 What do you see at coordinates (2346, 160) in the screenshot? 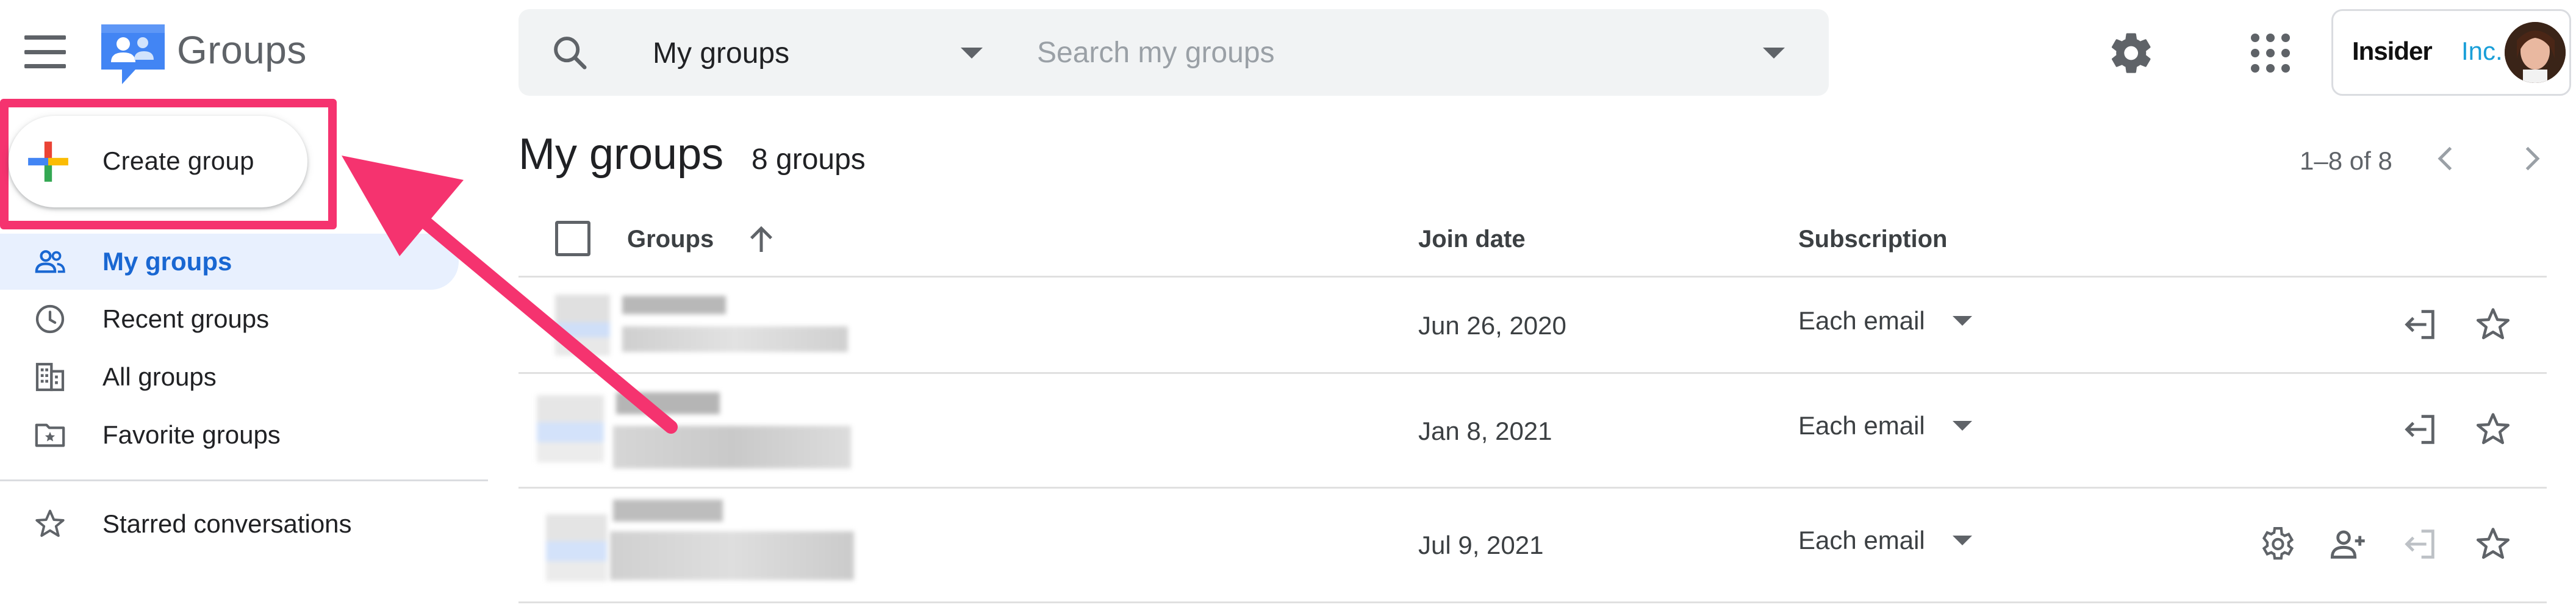
I see `pagination-range: 1–8 of 8` at bounding box center [2346, 160].